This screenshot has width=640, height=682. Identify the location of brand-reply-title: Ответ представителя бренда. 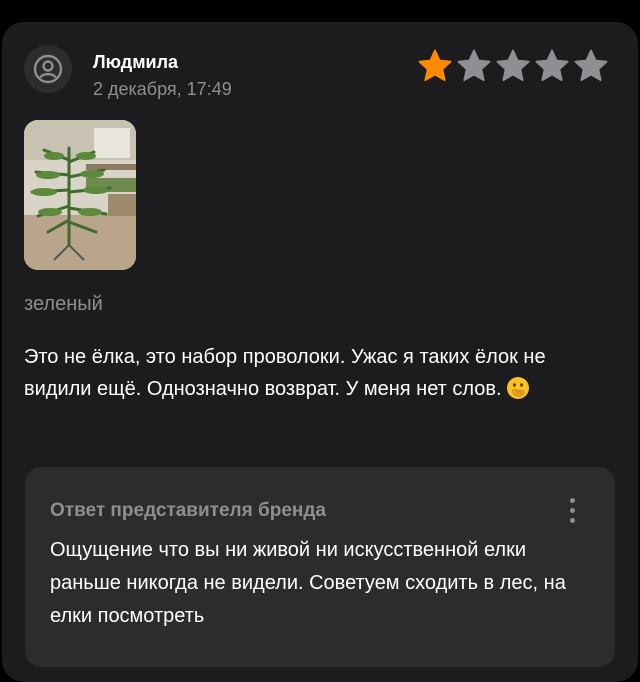
(188, 510).